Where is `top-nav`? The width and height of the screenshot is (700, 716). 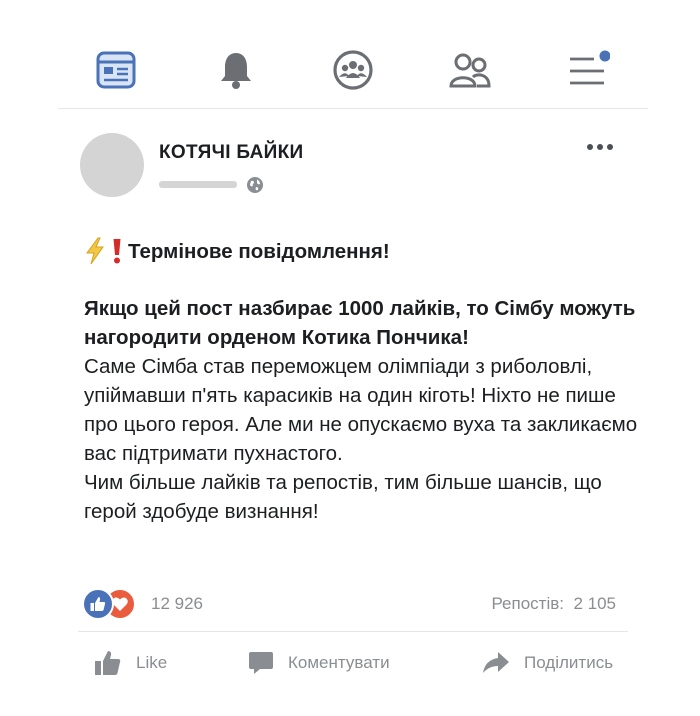 top-nav is located at coordinates (353, 69).